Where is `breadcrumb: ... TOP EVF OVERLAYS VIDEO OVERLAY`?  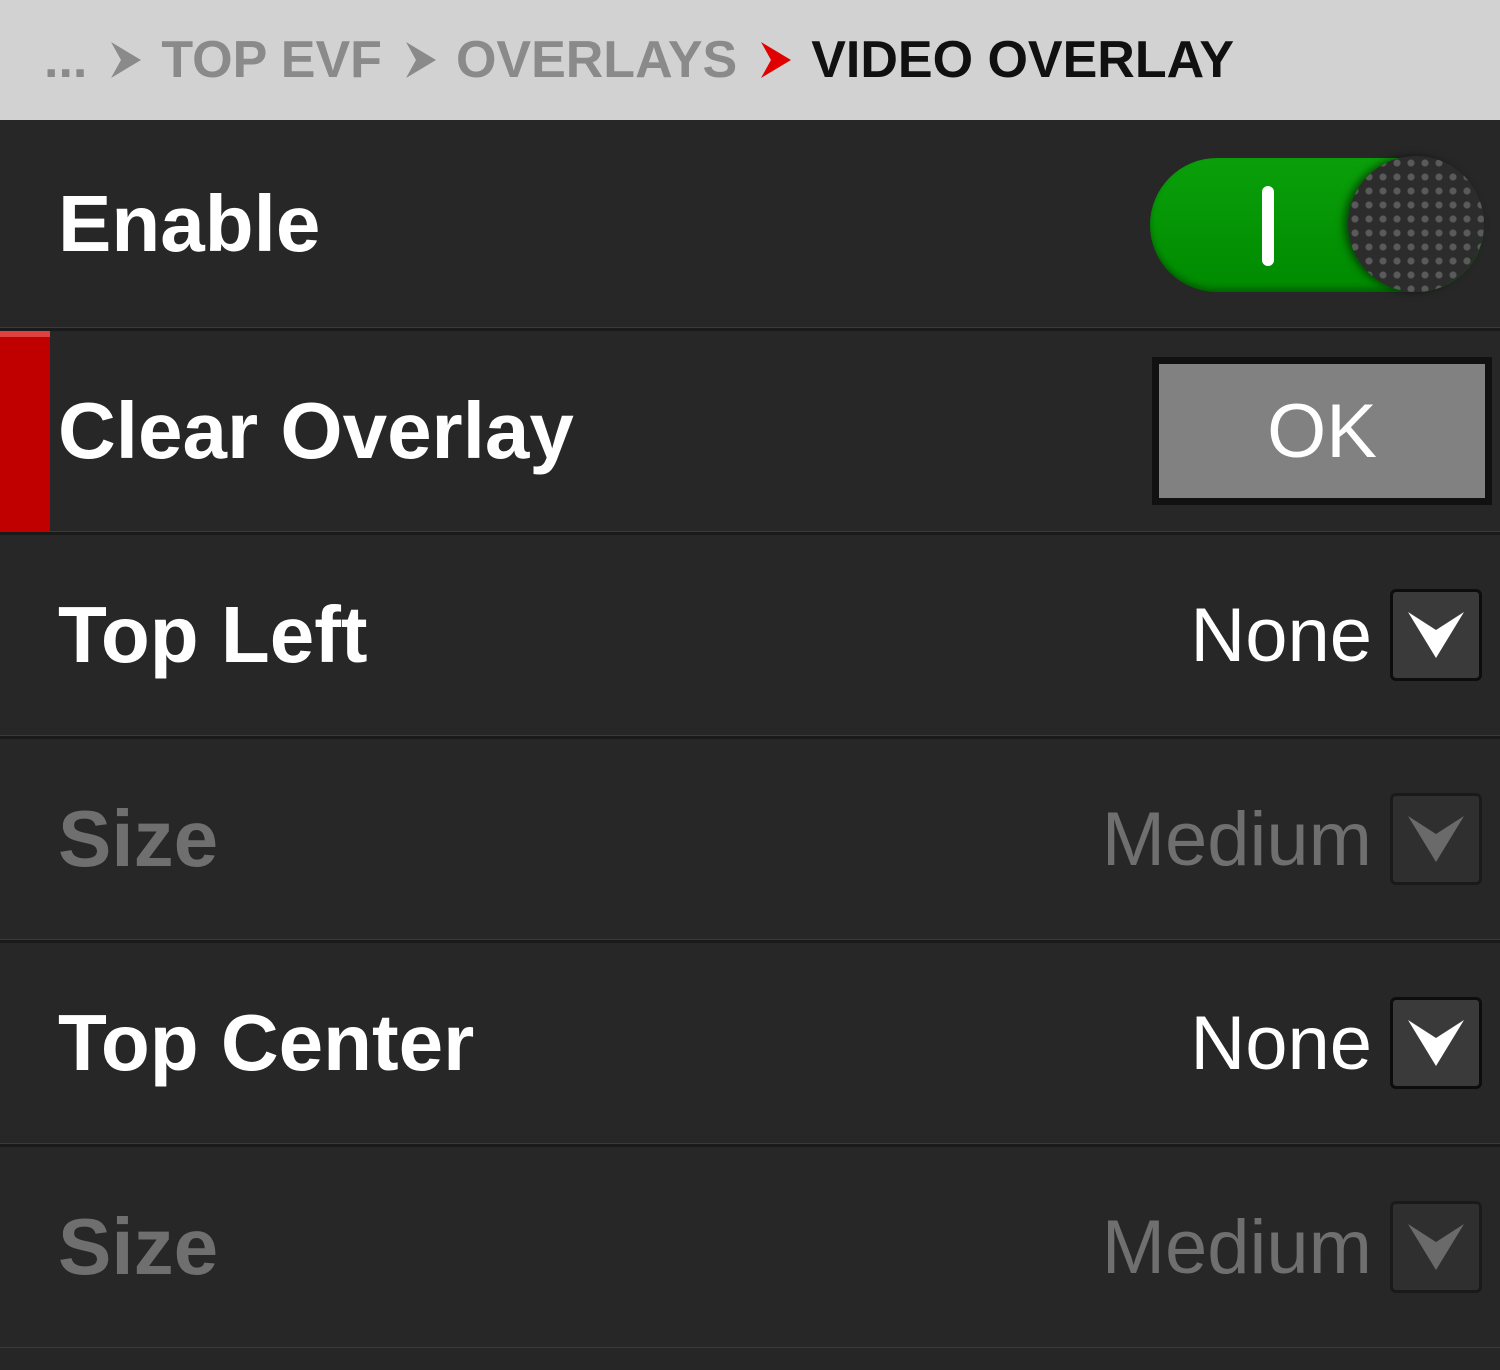
breadcrumb: ... TOP EVF OVERLAYS VIDEO OVERLAY is located at coordinates (750, 60).